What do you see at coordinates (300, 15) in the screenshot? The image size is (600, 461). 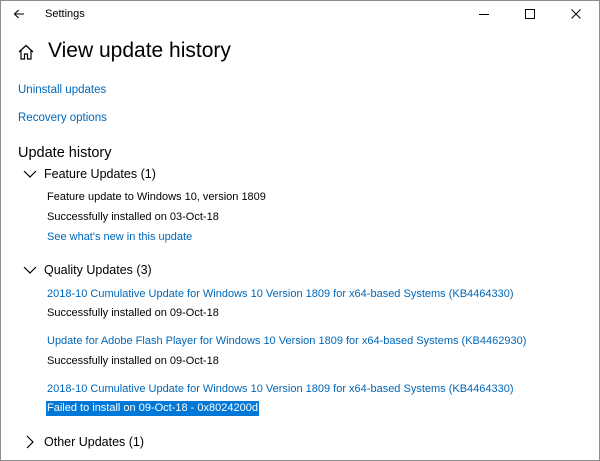 I see `title-bar: Settings` at bounding box center [300, 15].